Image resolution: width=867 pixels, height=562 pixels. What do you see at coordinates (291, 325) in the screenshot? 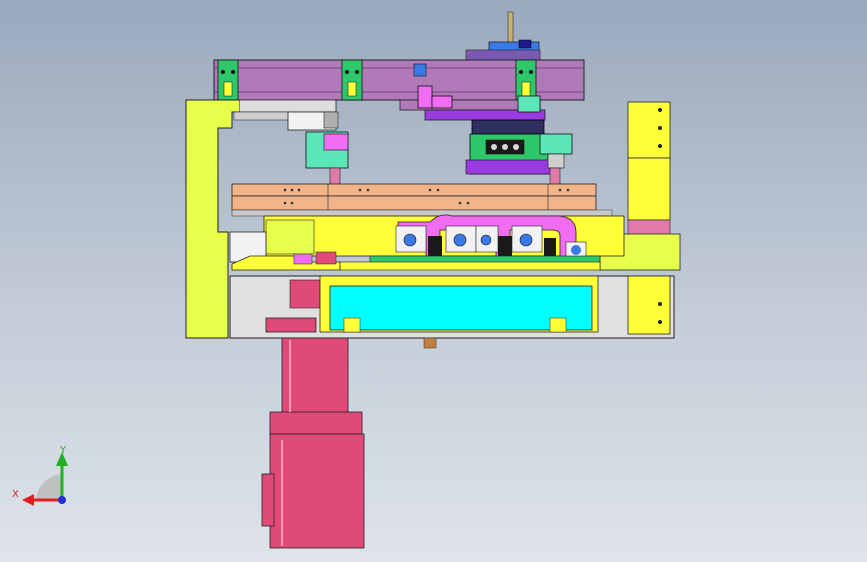
I see `motor-flange` at bounding box center [291, 325].